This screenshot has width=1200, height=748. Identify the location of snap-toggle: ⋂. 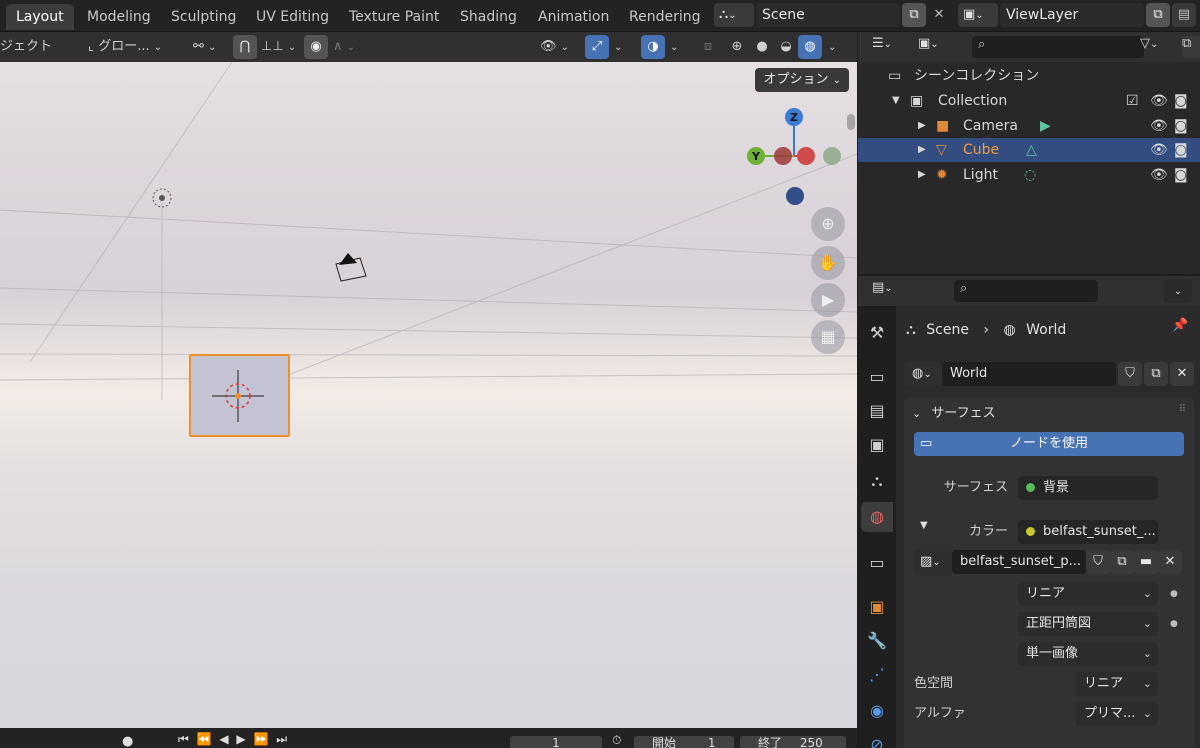
(245, 47).